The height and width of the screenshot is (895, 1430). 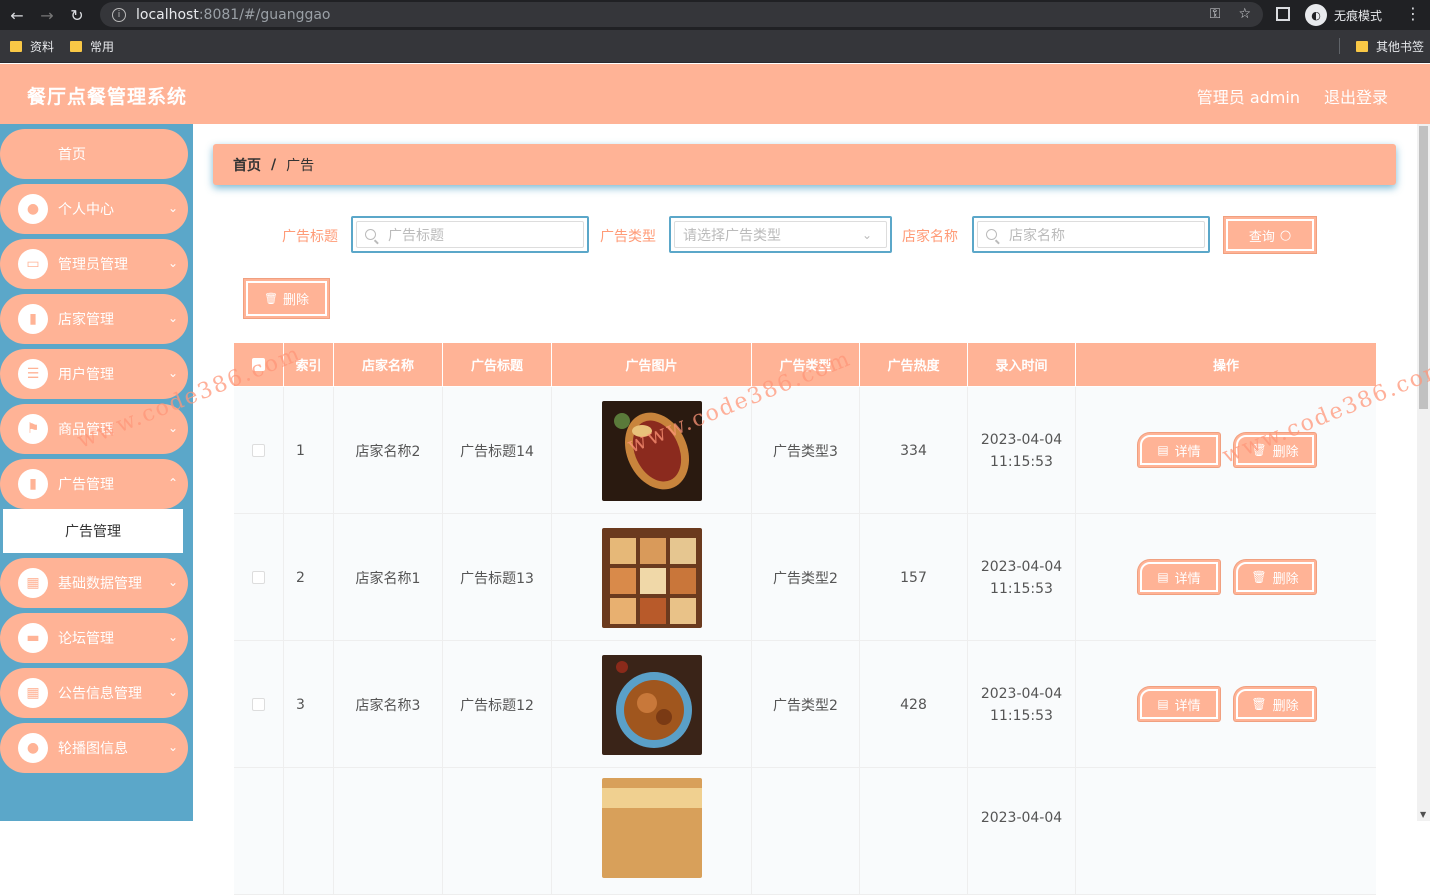 What do you see at coordinates (1413, 13) in the screenshot?
I see `menu-icon: ⋮` at bounding box center [1413, 13].